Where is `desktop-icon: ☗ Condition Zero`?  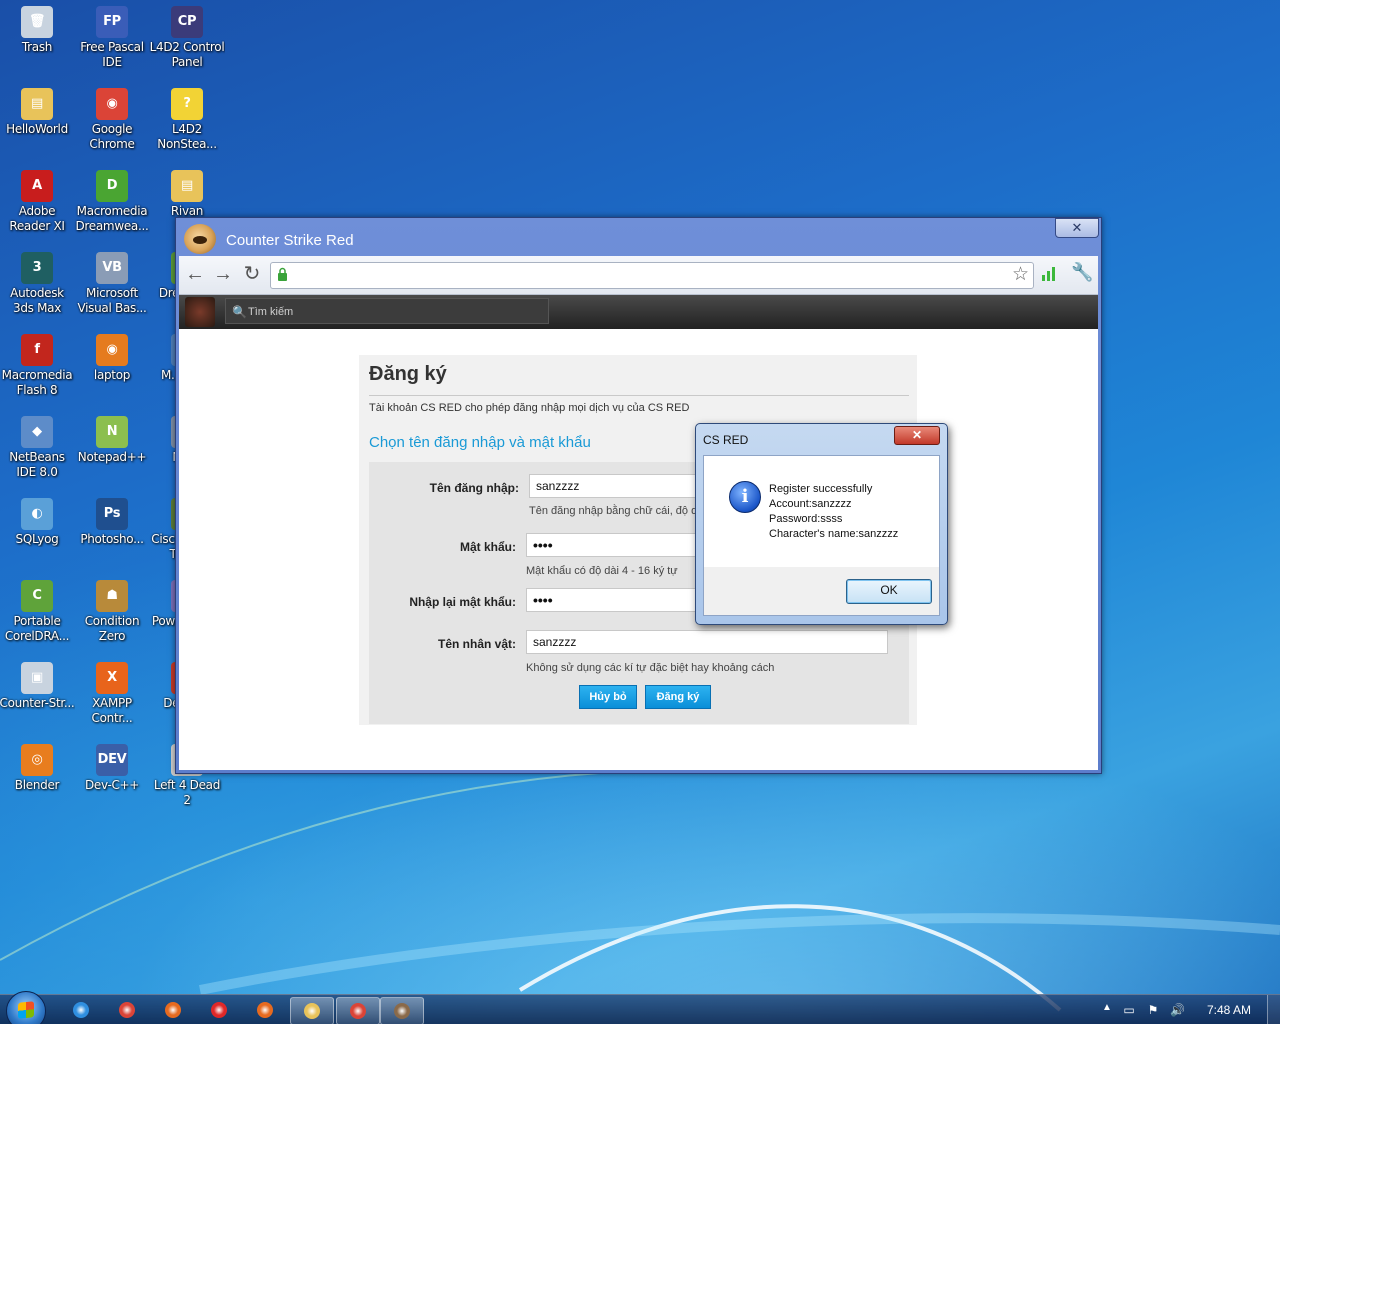 desktop-icon: ☗ Condition Zero is located at coordinates (112, 612).